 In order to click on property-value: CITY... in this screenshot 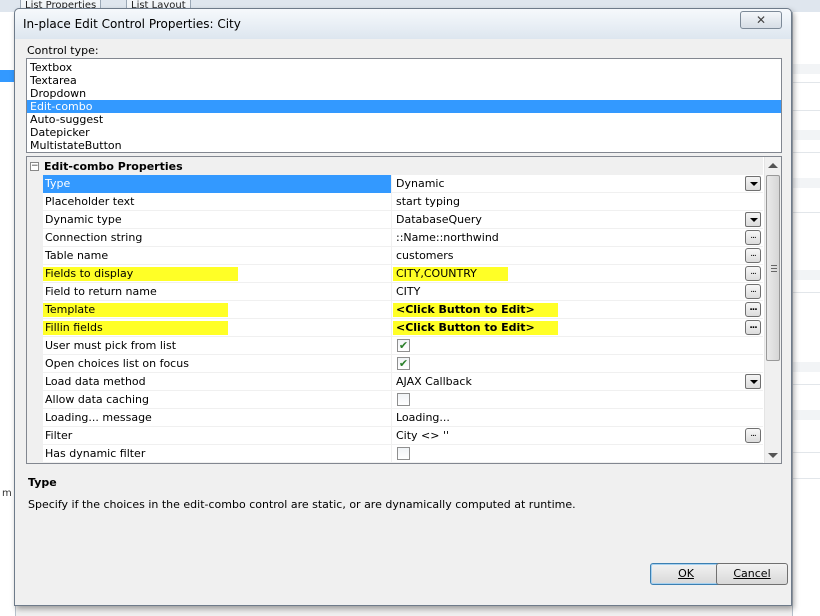, I will do `click(578, 292)`.